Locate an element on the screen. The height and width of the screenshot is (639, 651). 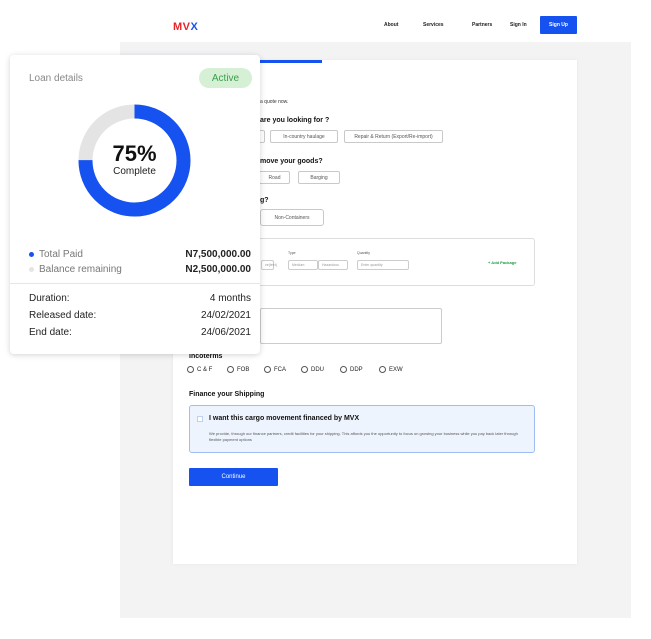
nav-partners: Partners is located at coordinates (482, 25).